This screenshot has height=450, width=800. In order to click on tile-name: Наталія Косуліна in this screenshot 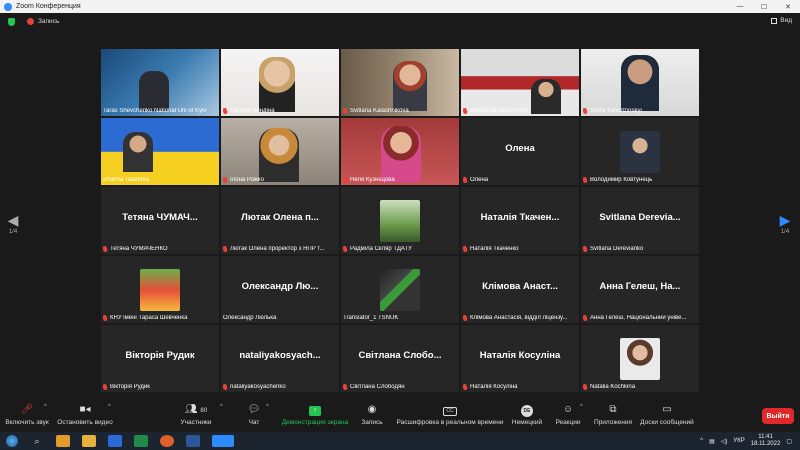, I will do `click(494, 387)`.